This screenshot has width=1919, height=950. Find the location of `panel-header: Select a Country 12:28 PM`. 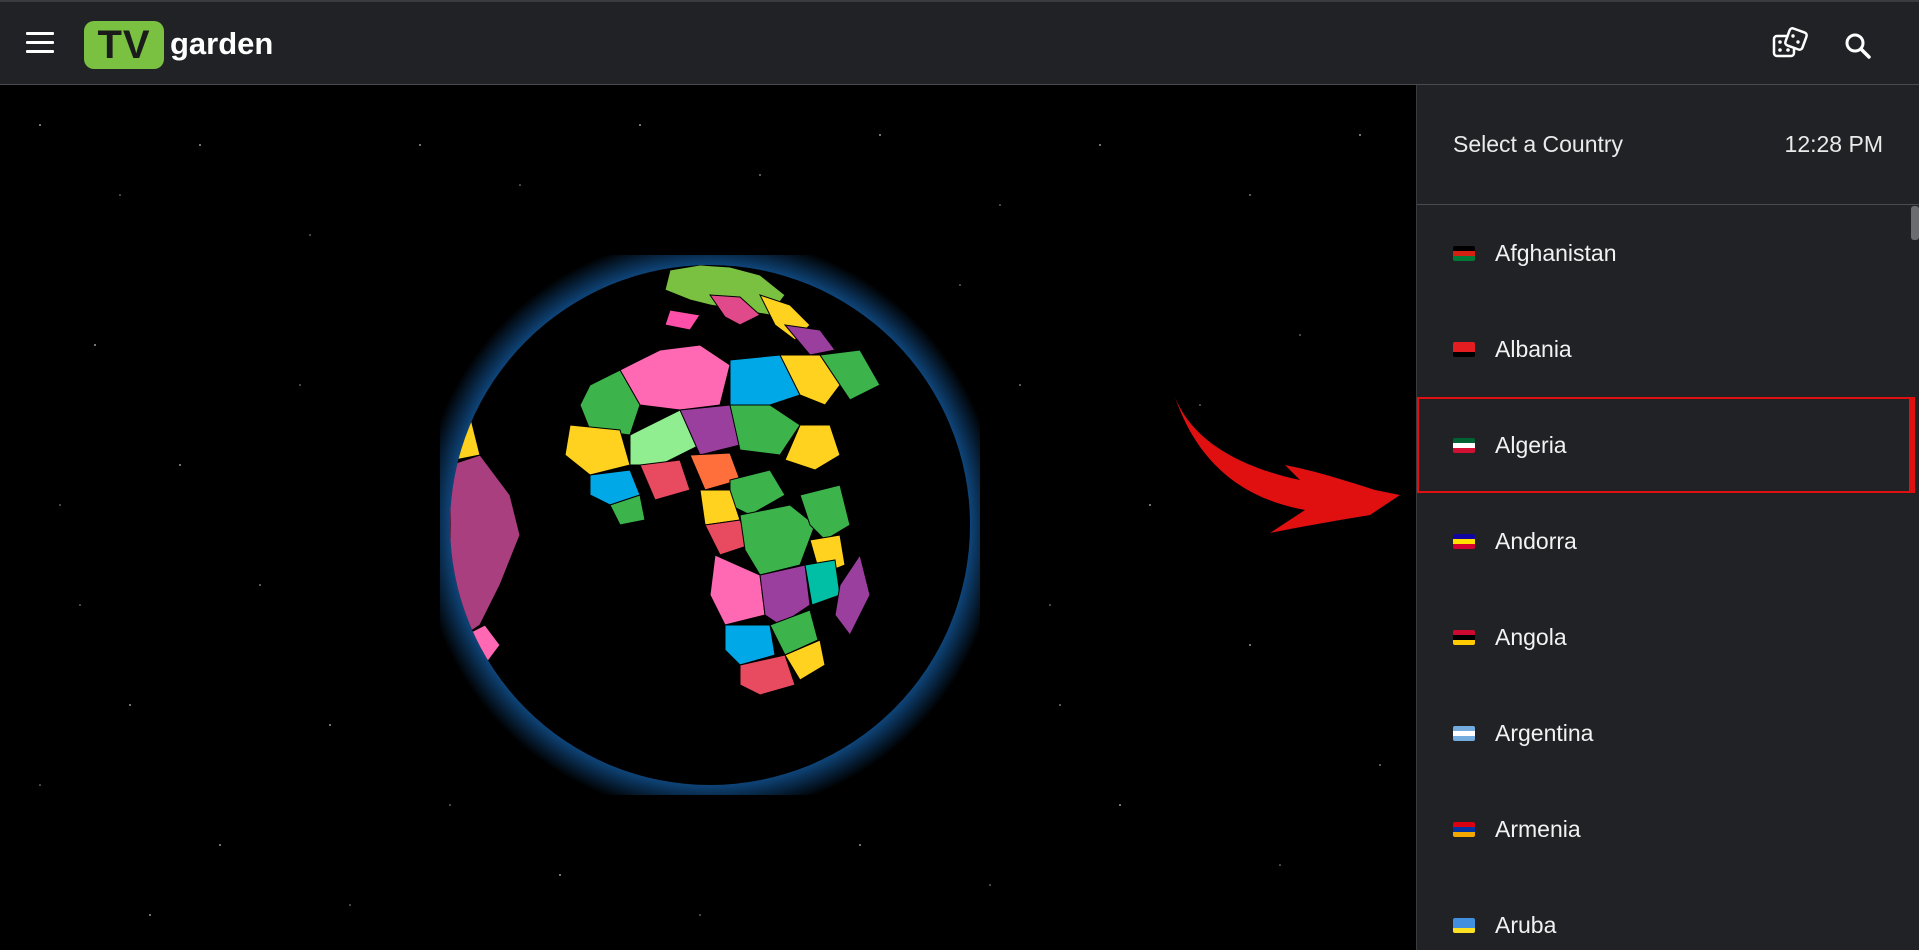

panel-header: Select a Country 12:28 PM is located at coordinates (1668, 145).